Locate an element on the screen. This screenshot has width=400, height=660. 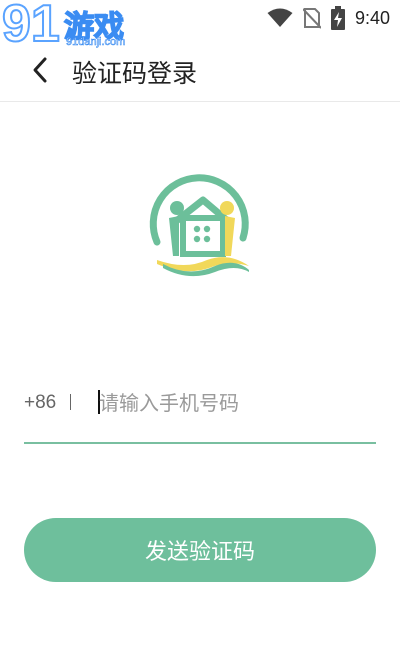
back-button is located at coordinates (41, 70).